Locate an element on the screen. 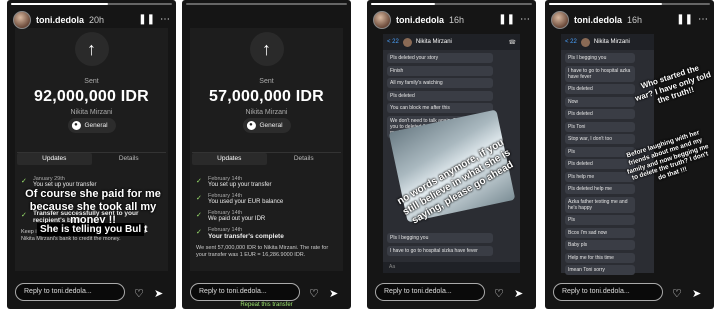 The width and height of the screenshot is (720, 309). timeline-item: ✓ February 14th We paid out your IDR is located at coordinates (231, 216).